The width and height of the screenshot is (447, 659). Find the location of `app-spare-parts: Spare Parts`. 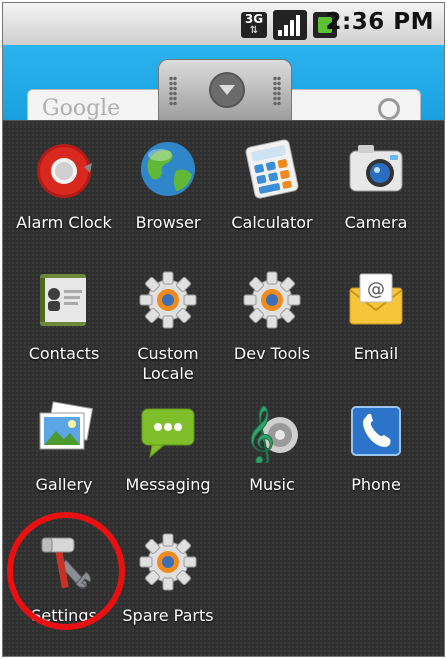

app-spare-parts: Spare Parts is located at coordinates (168, 578).